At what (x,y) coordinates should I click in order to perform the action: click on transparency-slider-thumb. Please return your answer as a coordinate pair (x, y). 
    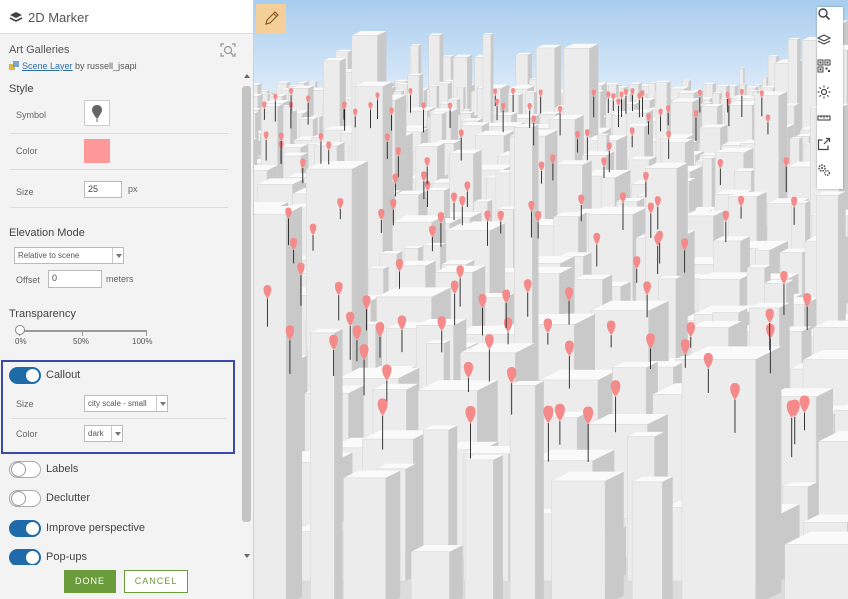
    Looking at the image, I should click on (20, 330).